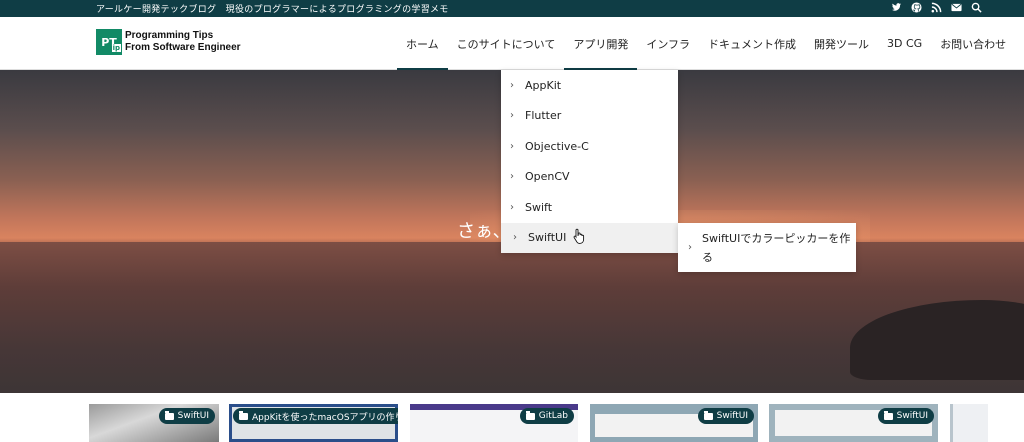  Describe the element at coordinates (973, 43) in the screenshot. I see `nav-item-contact: お問い合わせ` at that location.